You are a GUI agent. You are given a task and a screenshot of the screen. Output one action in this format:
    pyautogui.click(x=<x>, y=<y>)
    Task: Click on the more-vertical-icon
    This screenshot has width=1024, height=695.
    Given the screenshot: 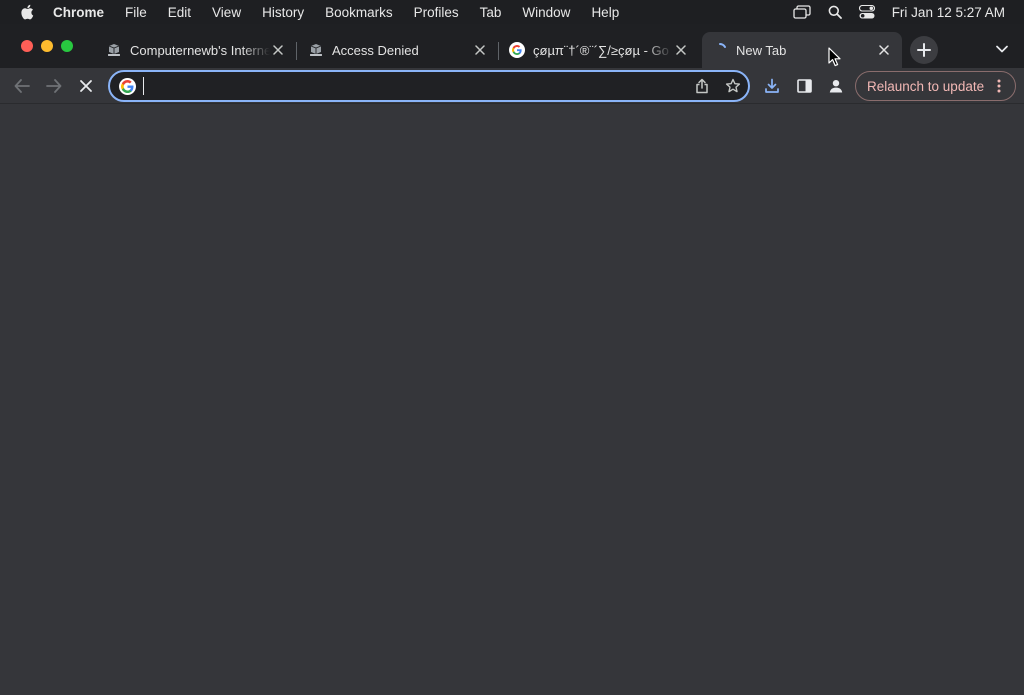 What is the action you would take?
    pyautogui.click(x=999, y=86)
    